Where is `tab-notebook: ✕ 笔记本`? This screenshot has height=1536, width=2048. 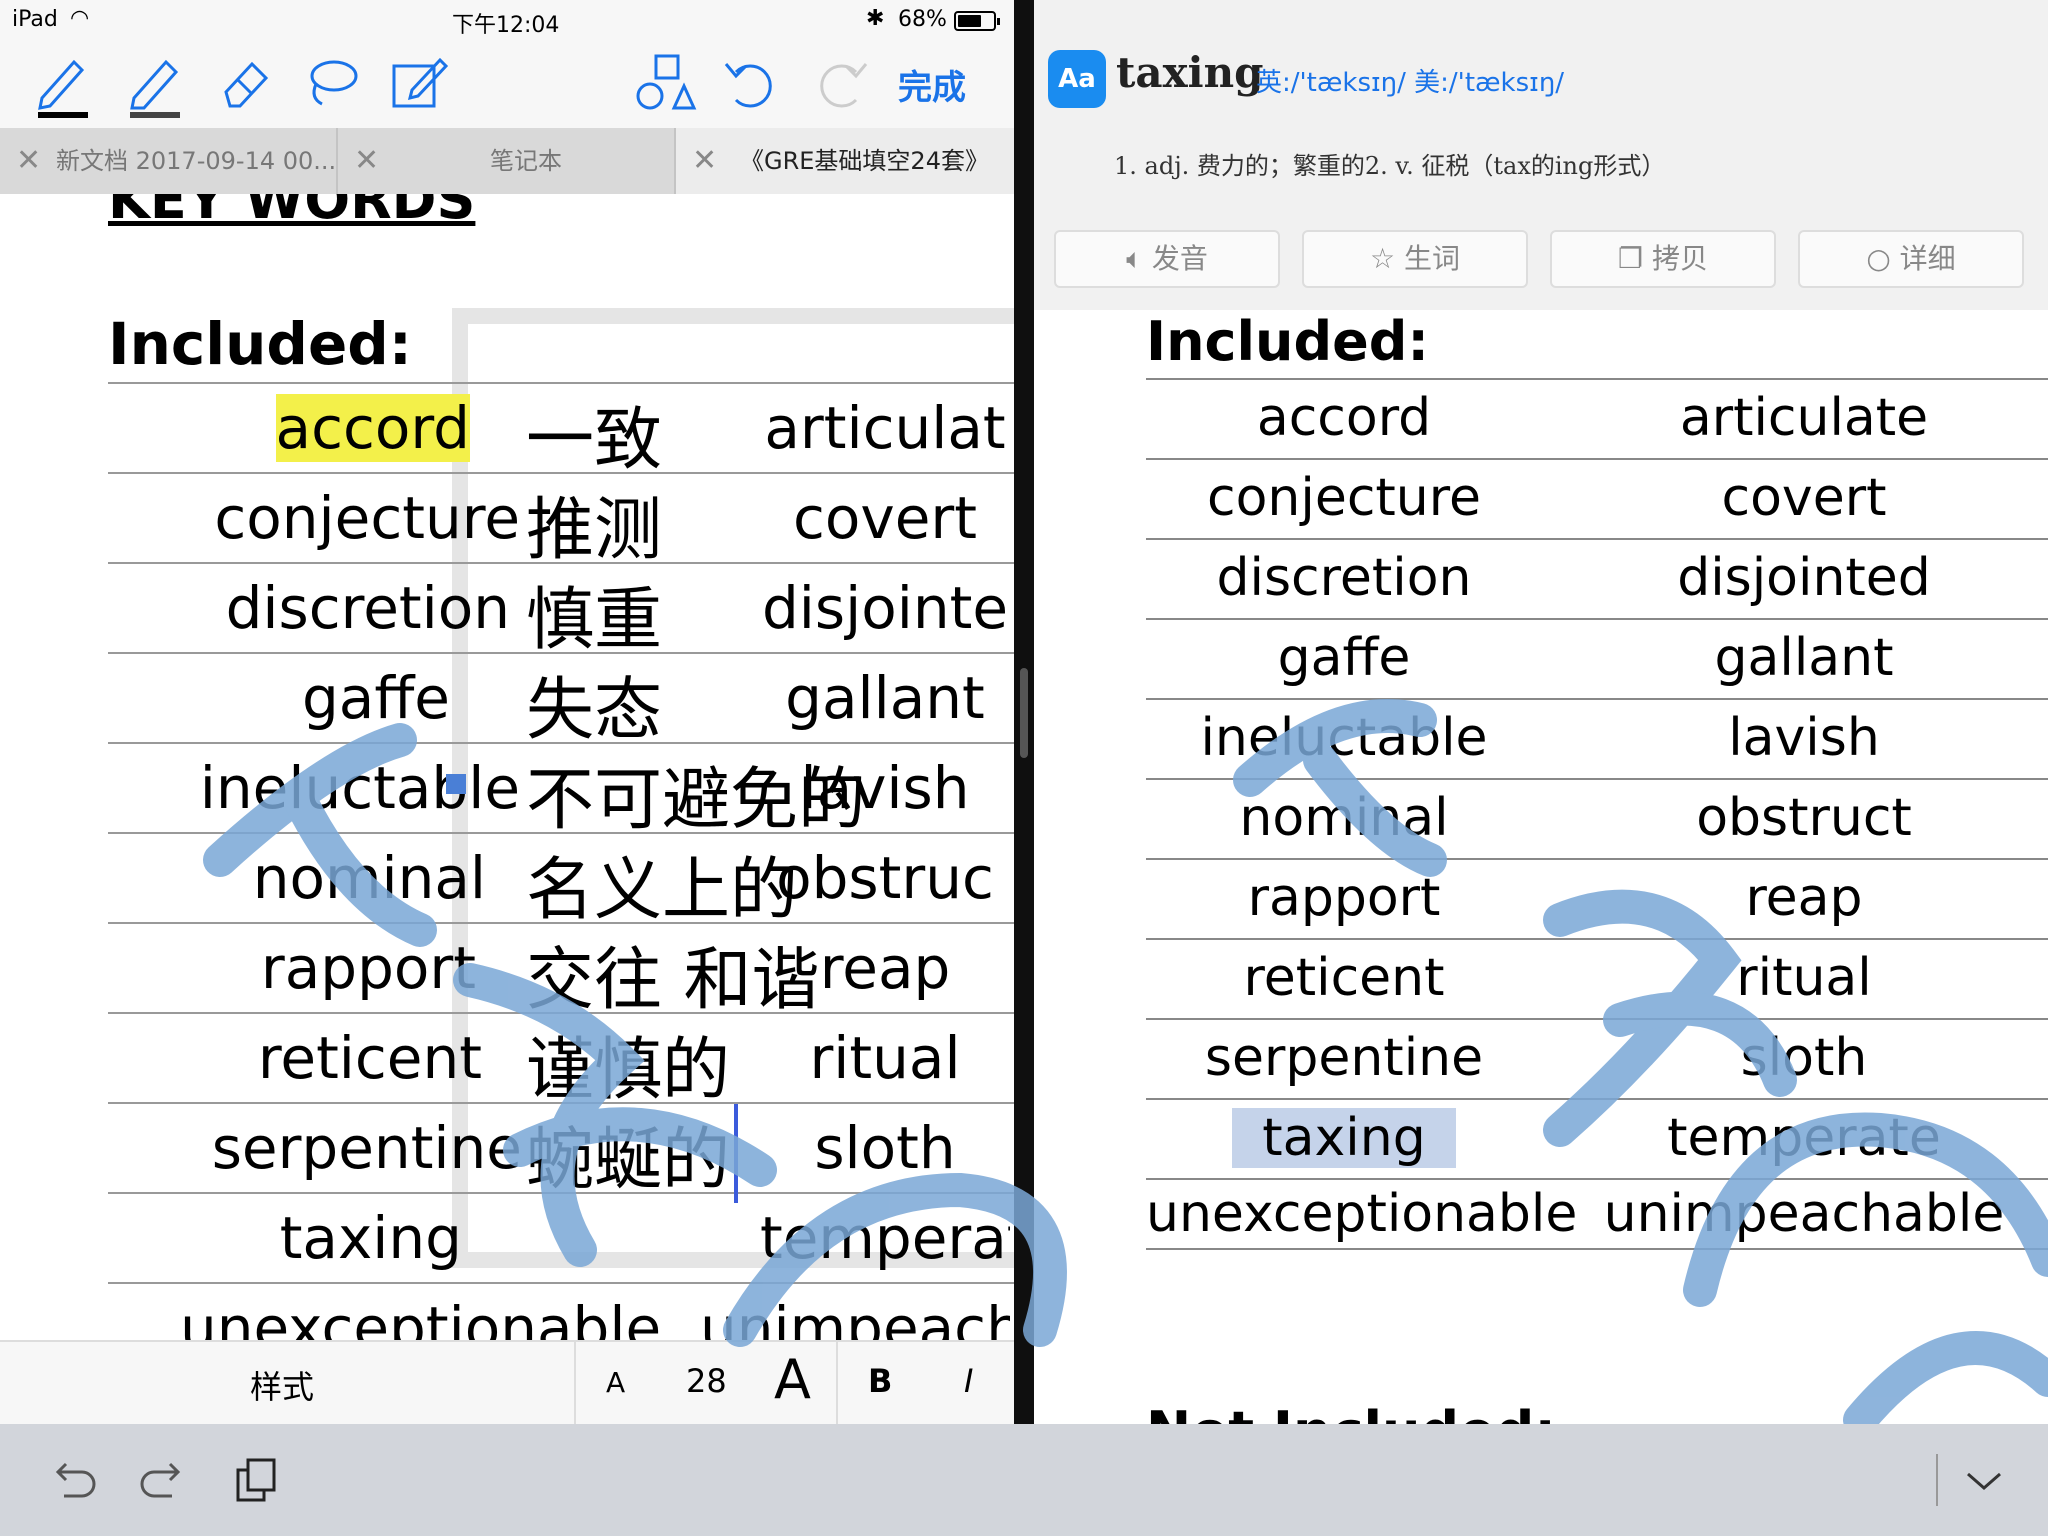
tab-notebook: ✕ 笔记本 is located at coordinates (506, 161).